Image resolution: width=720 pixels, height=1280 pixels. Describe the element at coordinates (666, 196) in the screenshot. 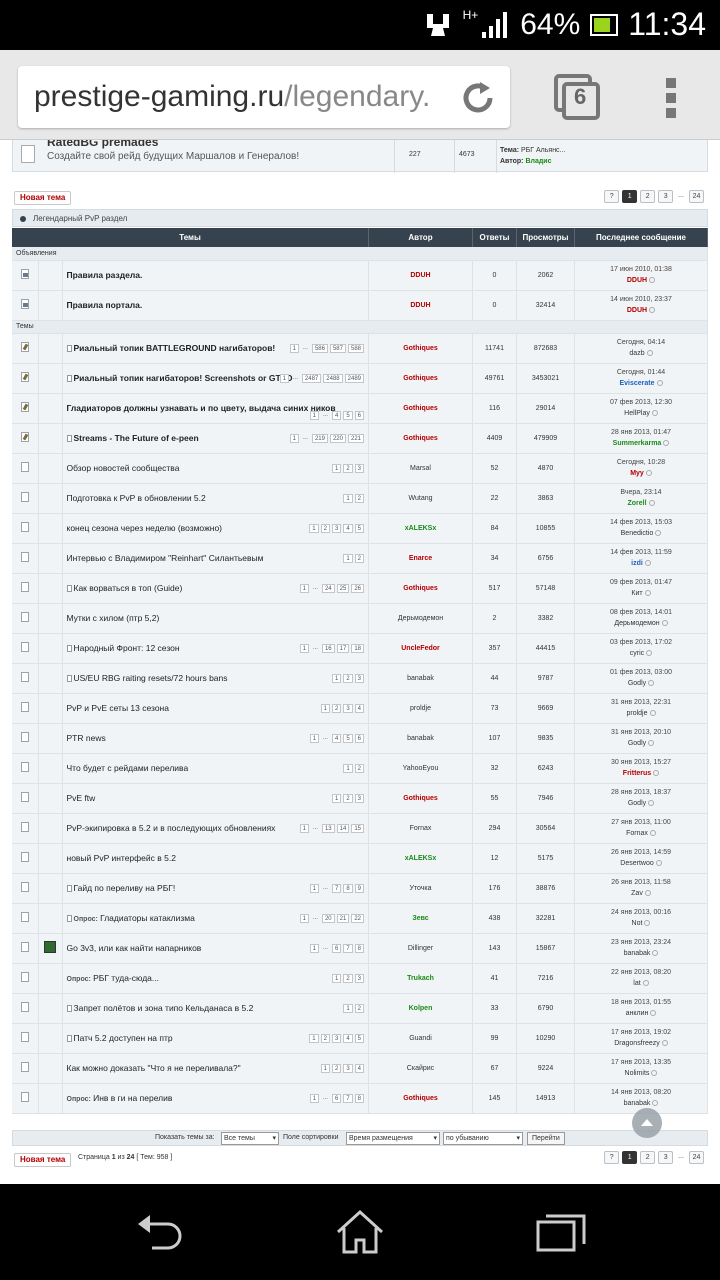

I see `pagination-top-page-3: 3` at that location.